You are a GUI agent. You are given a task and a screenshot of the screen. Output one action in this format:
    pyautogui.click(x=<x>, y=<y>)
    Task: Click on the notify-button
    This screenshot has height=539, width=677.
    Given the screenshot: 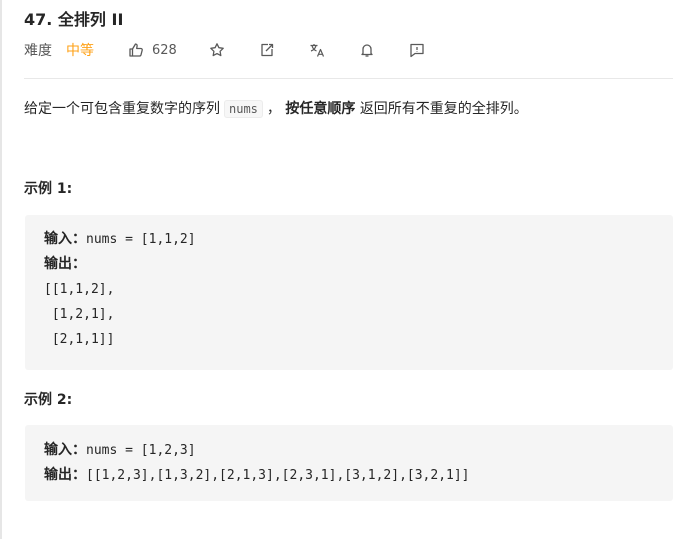 What is the action you would take?
    pyautogui.click(x=367, y=50)
    